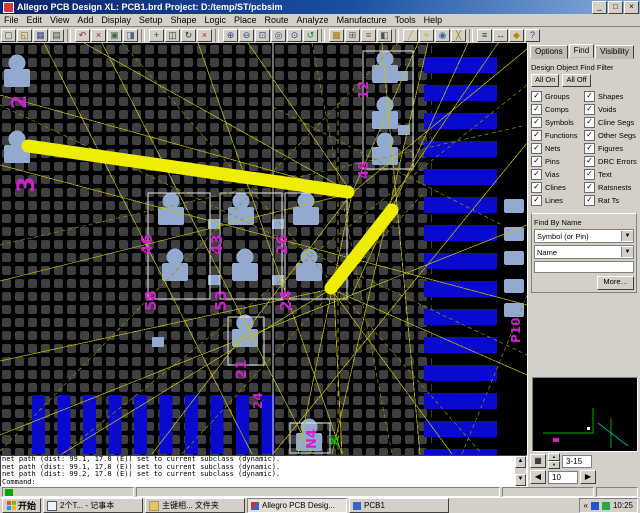 This screenshot has height=513, width=640. Describe the element at coordinates (588, 477) in the screenshot. I see `page-right-icon: ▶` at that location.